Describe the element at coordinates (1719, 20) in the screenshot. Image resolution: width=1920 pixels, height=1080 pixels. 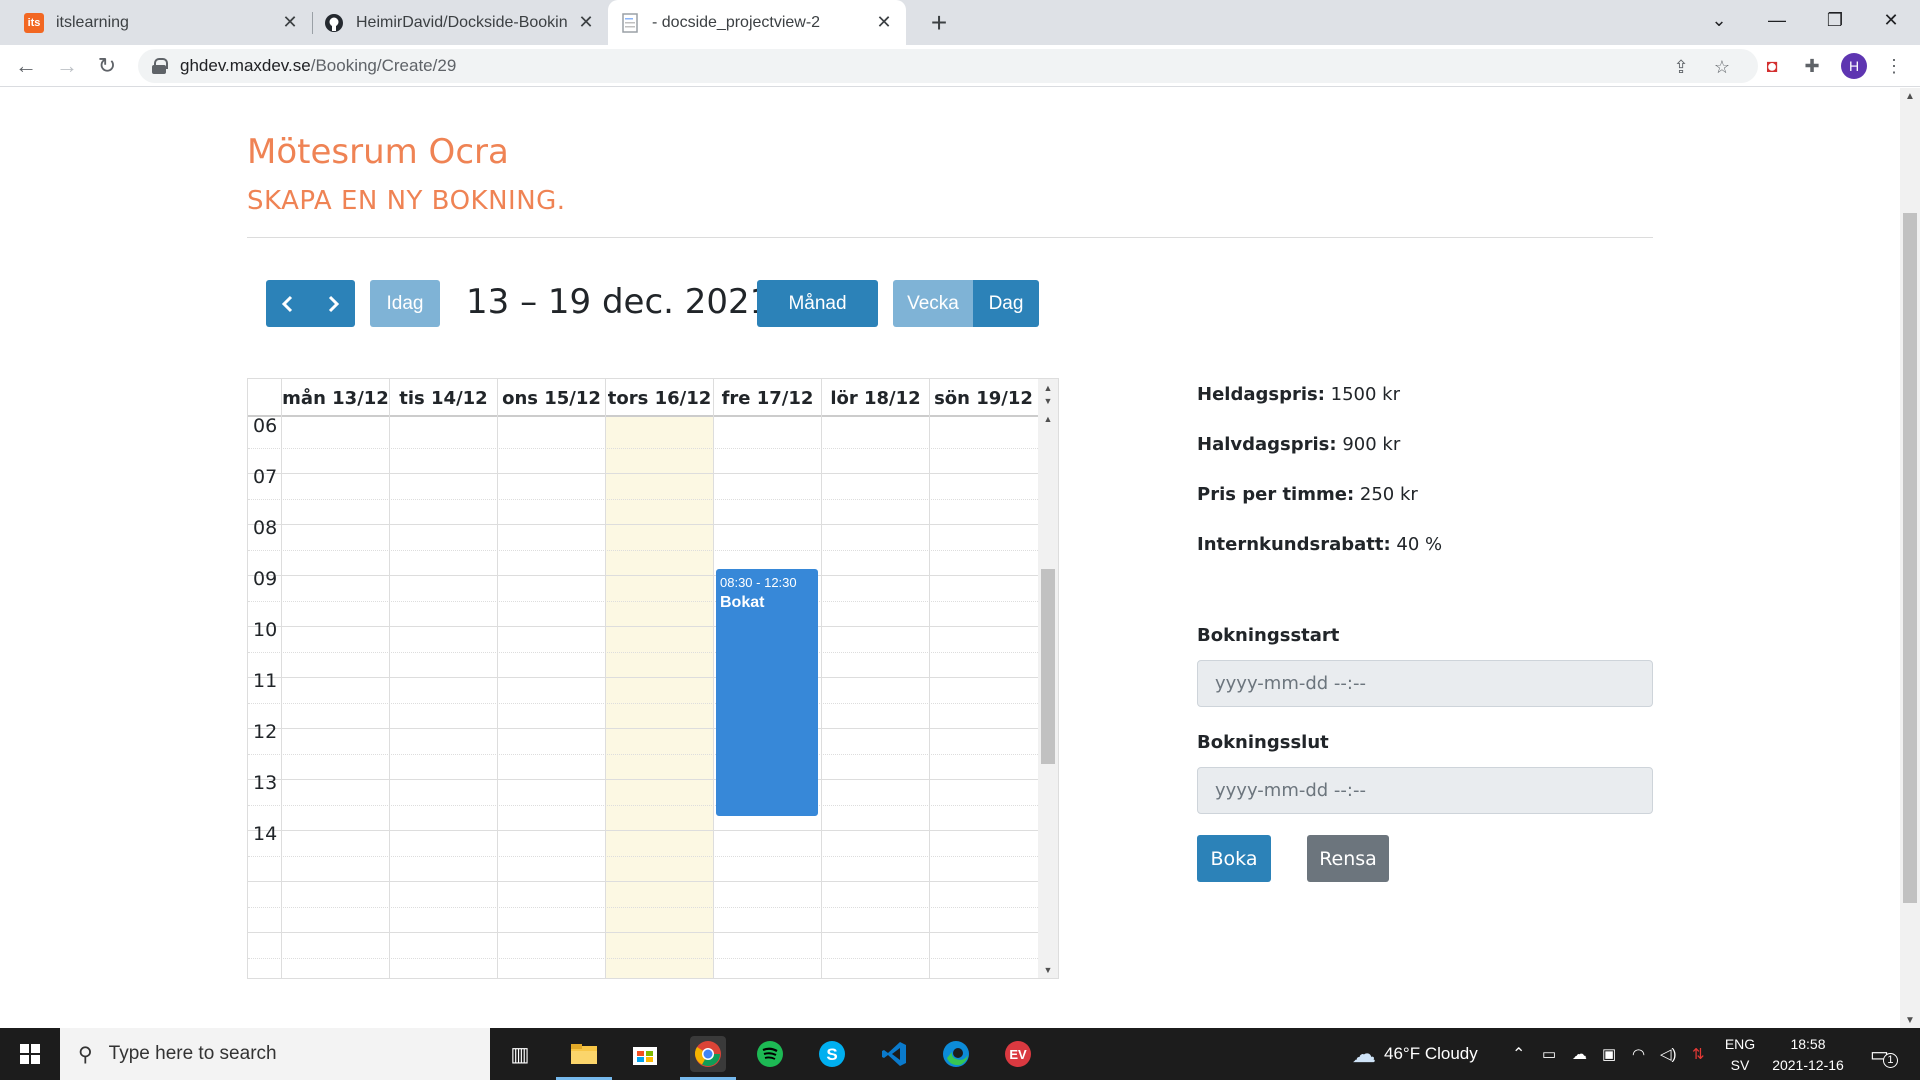
I see `tab-search-icon: ⌄` at that location.